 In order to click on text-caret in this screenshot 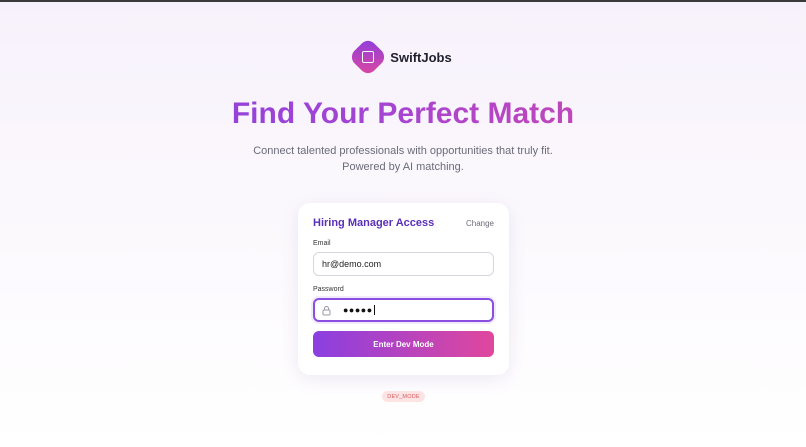, I will do `click(374, 310)`.